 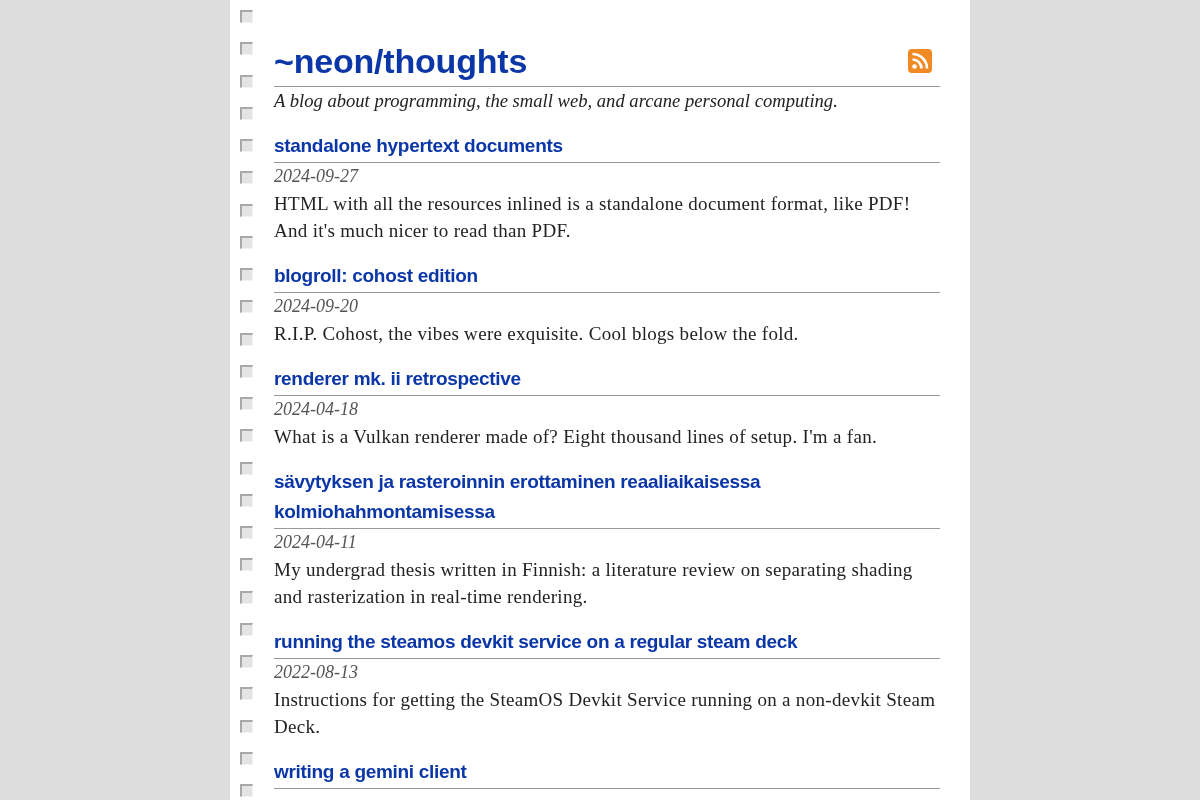 I want to click on post-date: 2024-09-20, so click(x=316, y=306).